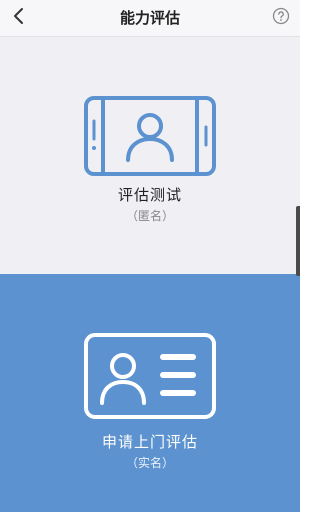  I want to click on assessment-test-title: 评估测试, so click(149, 195).